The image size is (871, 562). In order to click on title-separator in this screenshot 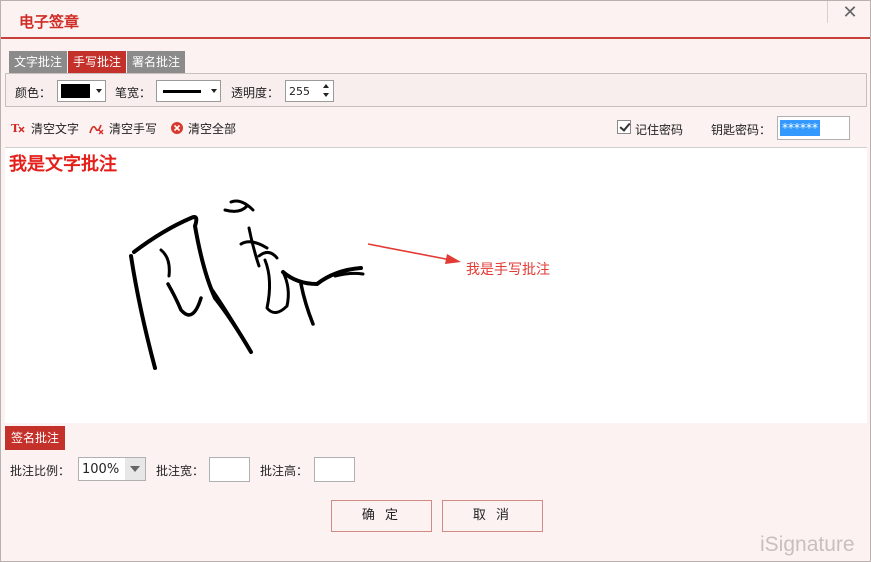, I will do `click(827, 12)`.